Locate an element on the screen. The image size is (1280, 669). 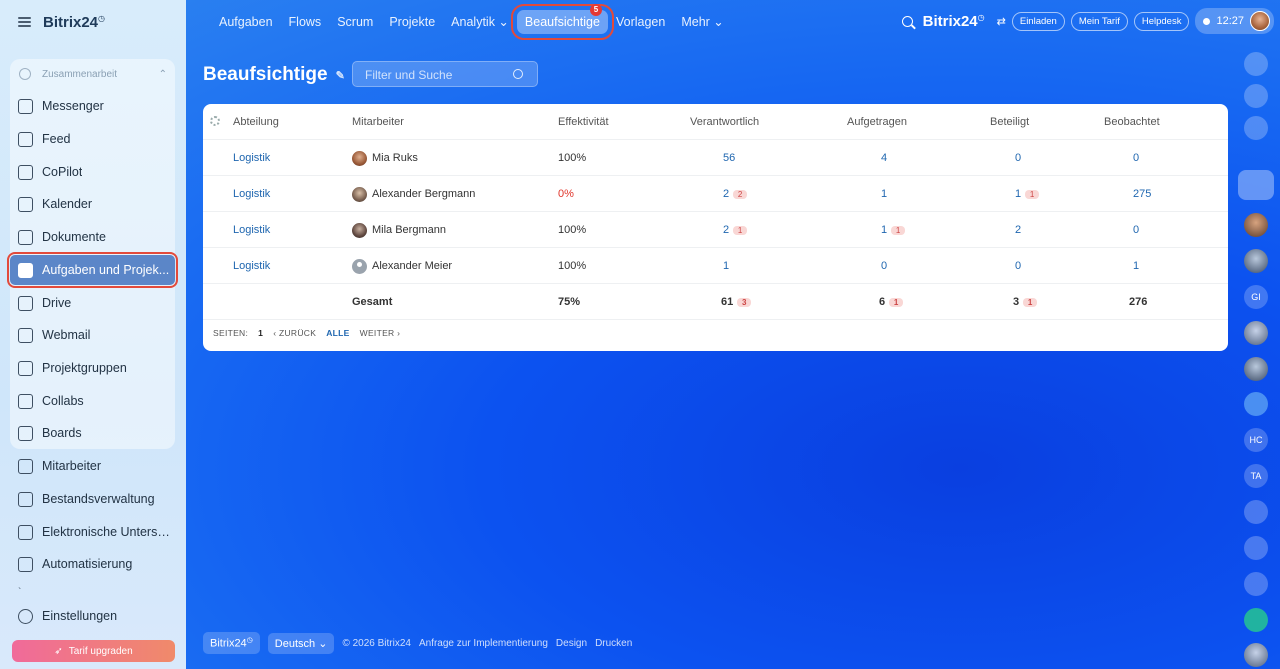
sidebar-item-copilot: CoPilot is located at coordinates (92, 172).